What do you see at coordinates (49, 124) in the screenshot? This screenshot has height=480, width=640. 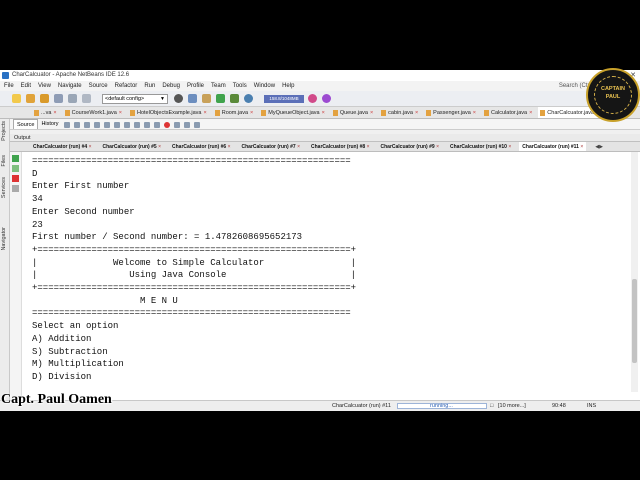 I see `tab-history: History` at bounding box center [49, 124].